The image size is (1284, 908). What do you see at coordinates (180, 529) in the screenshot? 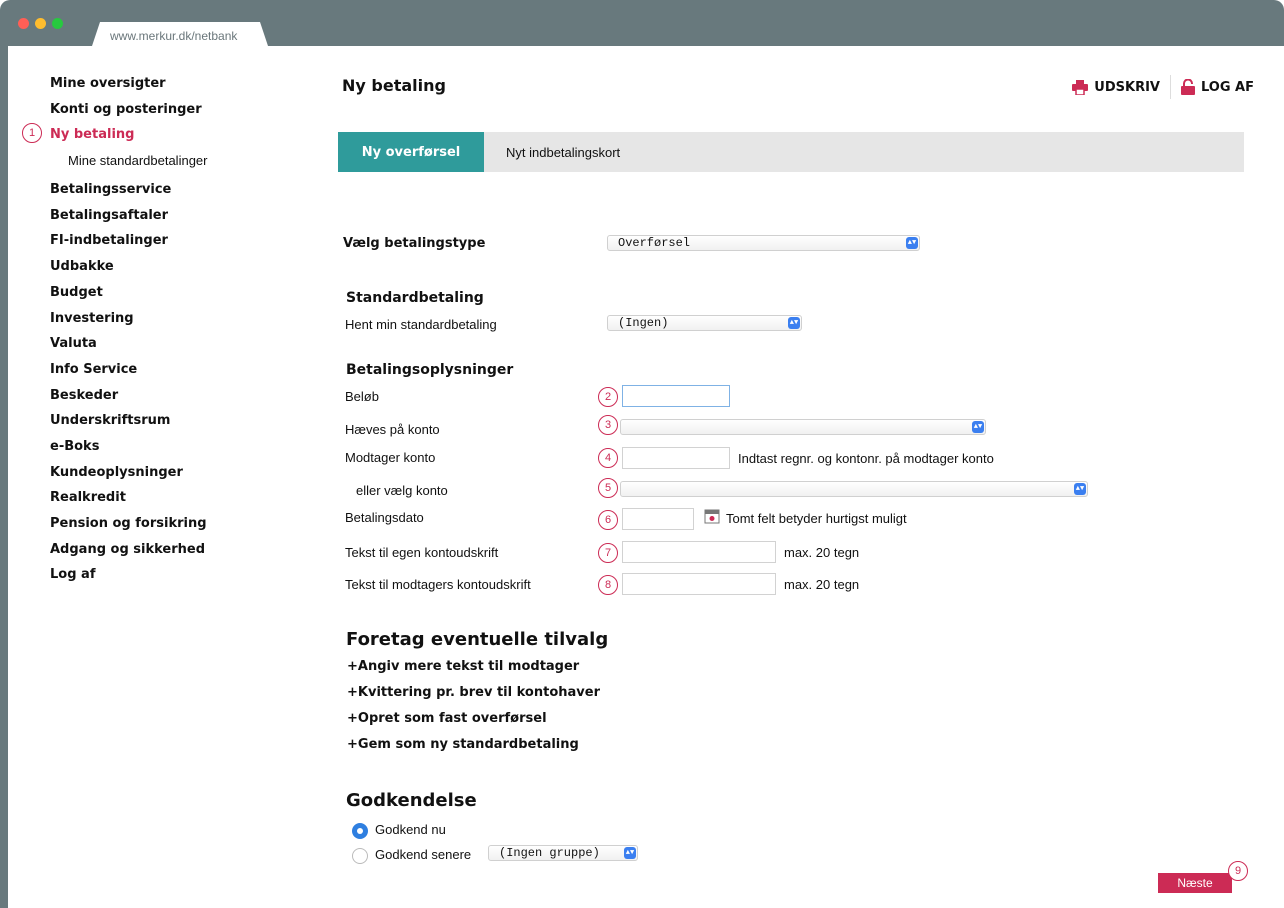
I see `sidebar-item-pension: Pension og forsikring` at bounding box center [180, 529].